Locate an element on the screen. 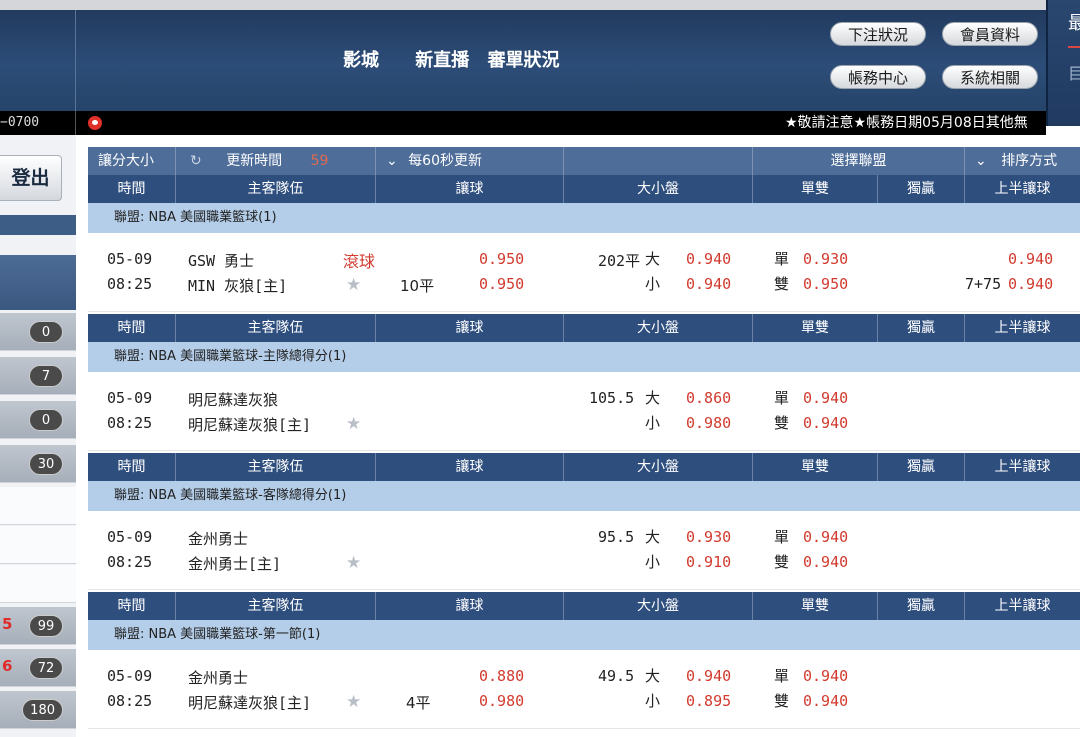 This screenshot has width=1080, height=737. under-odds: 0.980 is located at coordinates (708, 423).